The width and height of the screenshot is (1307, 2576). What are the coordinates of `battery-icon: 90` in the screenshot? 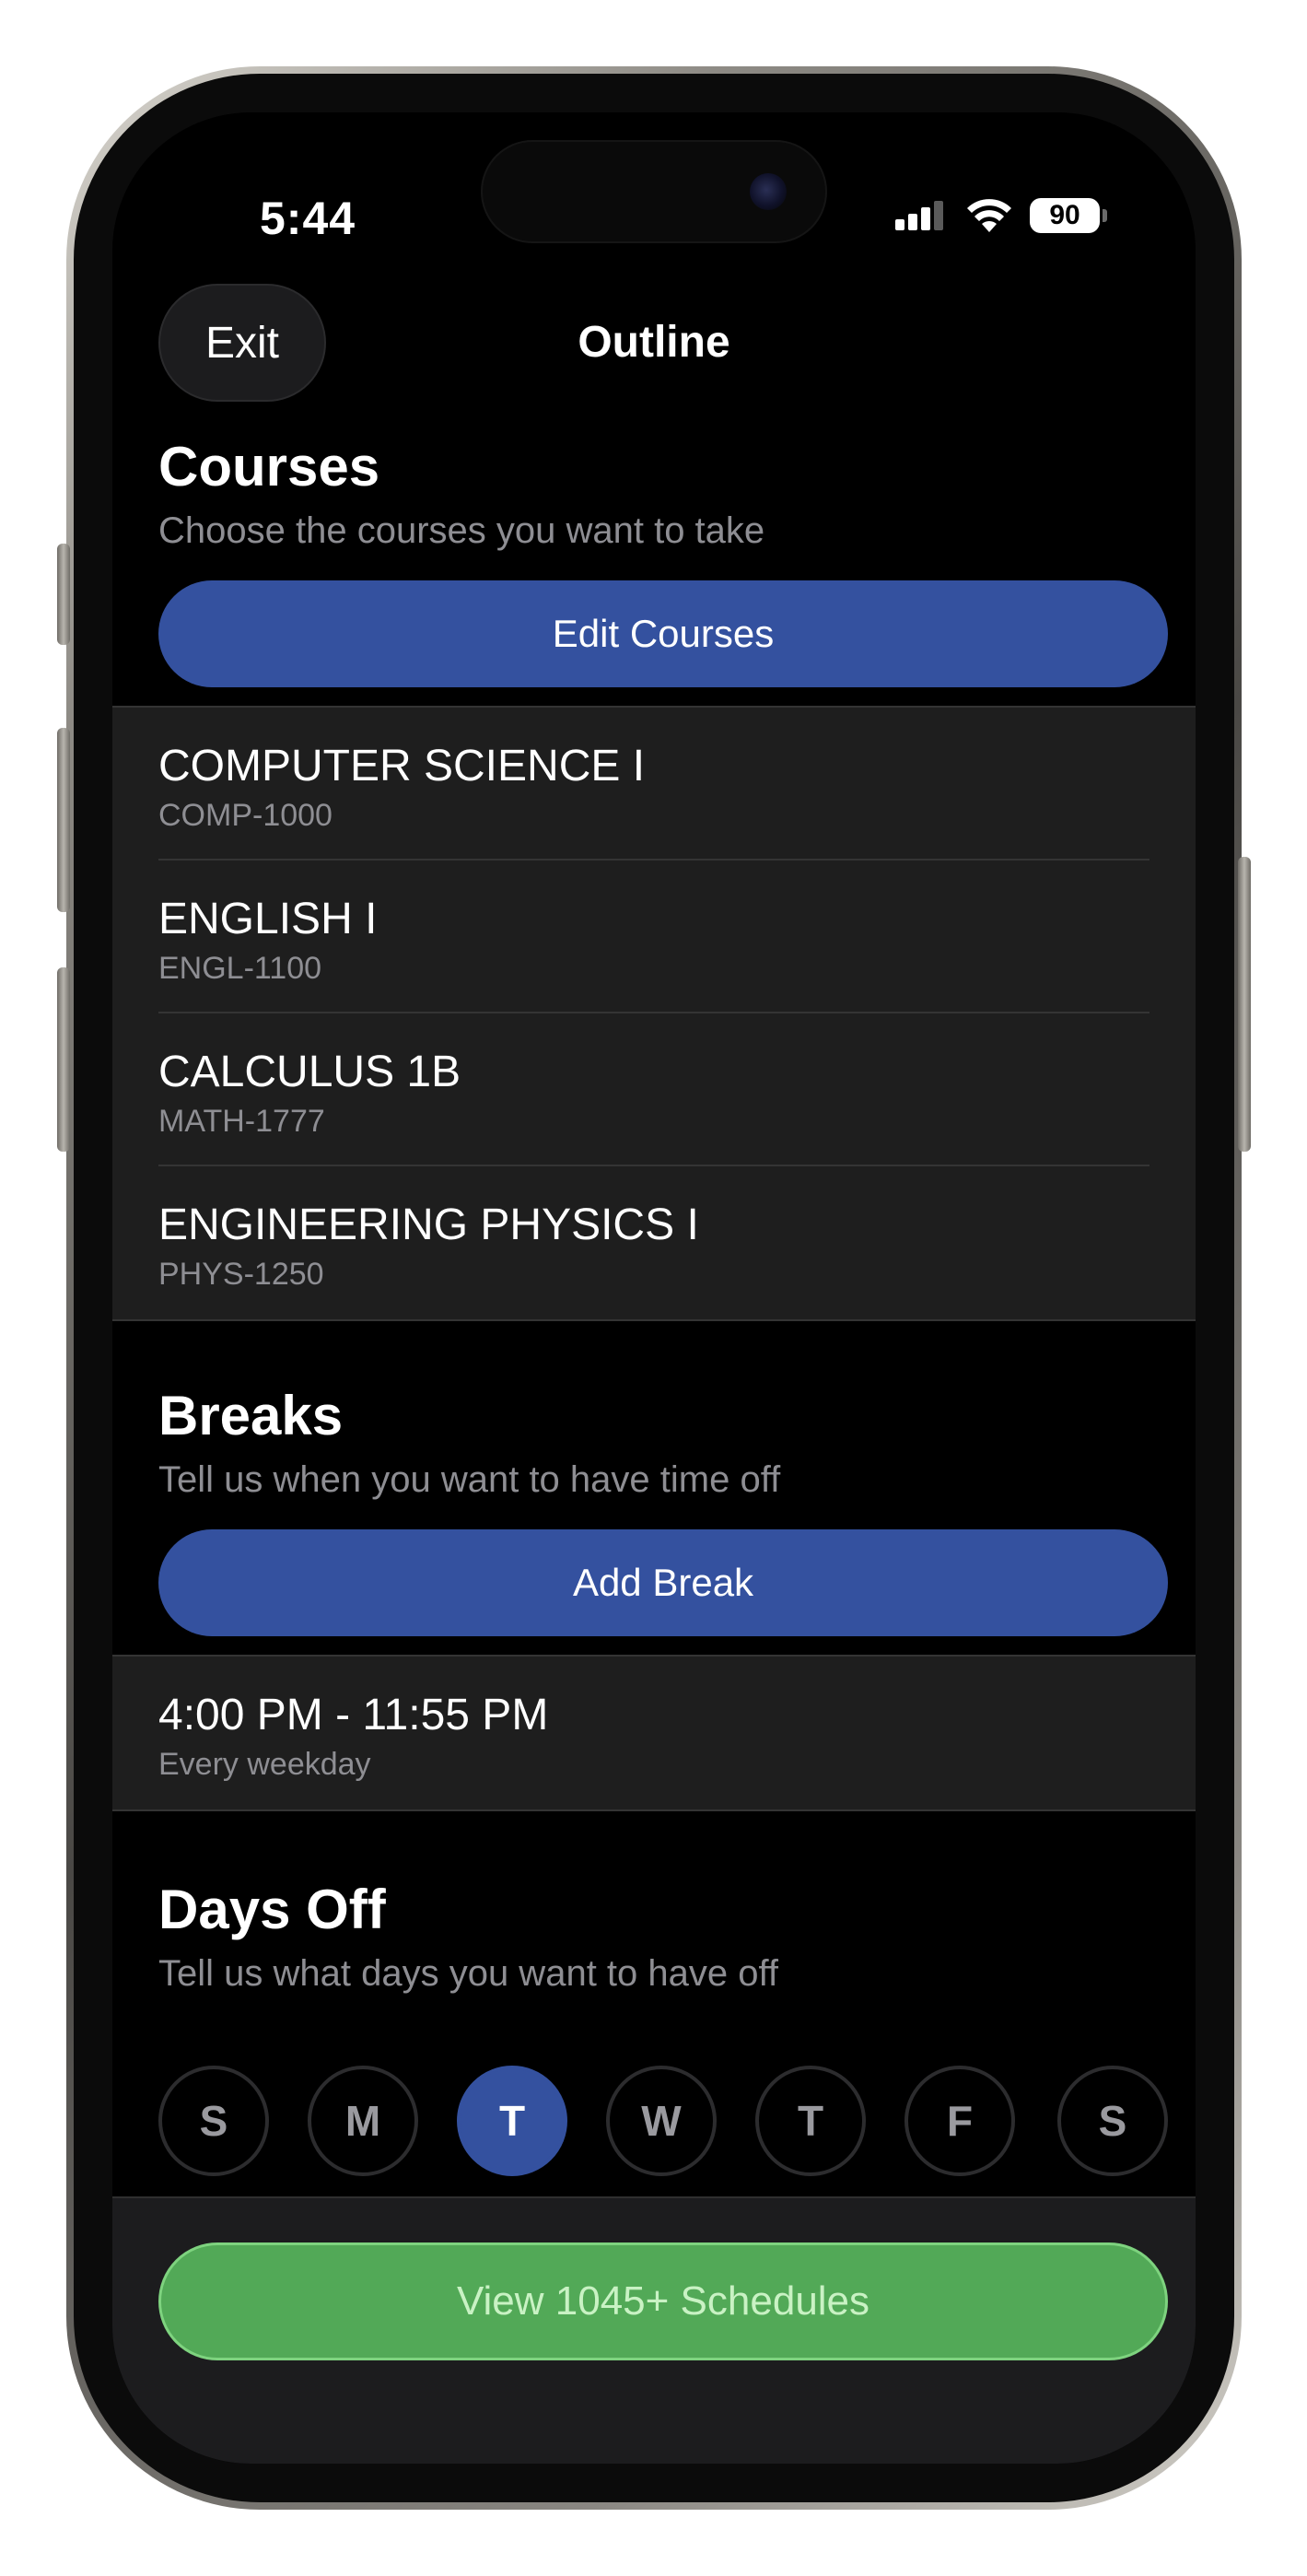 It's located at (1068, 215).